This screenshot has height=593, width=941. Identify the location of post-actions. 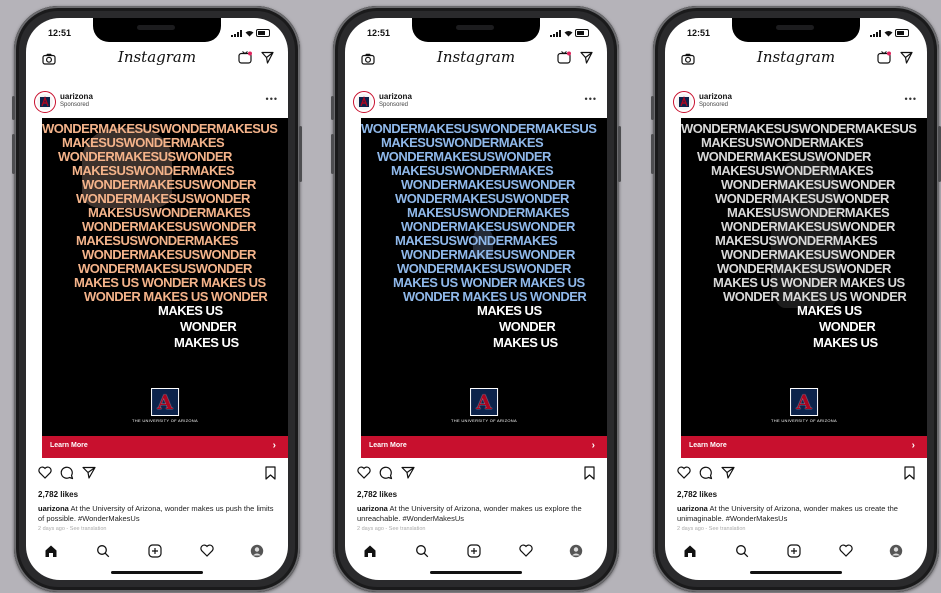
(476, 476).